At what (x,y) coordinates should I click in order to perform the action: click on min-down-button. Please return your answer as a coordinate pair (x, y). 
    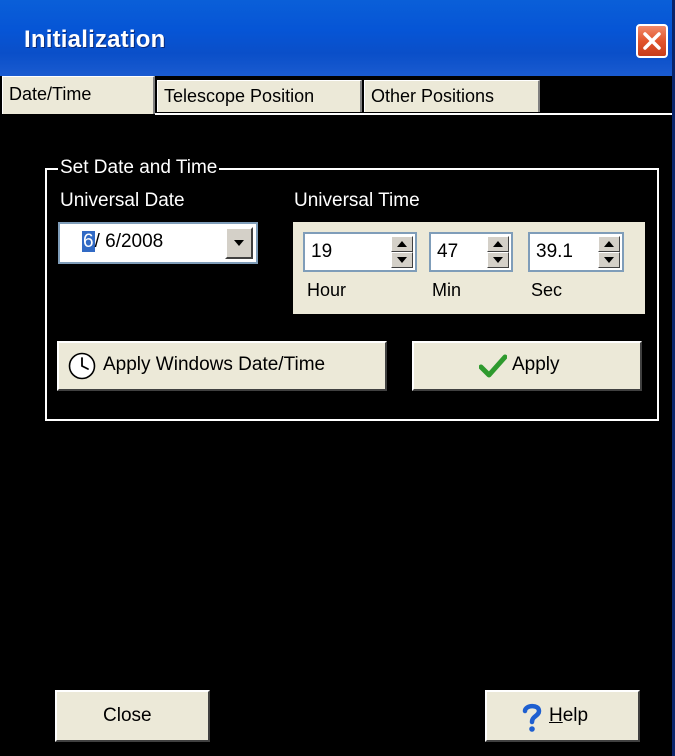
    Looking at the image, I should click on (498, 260).